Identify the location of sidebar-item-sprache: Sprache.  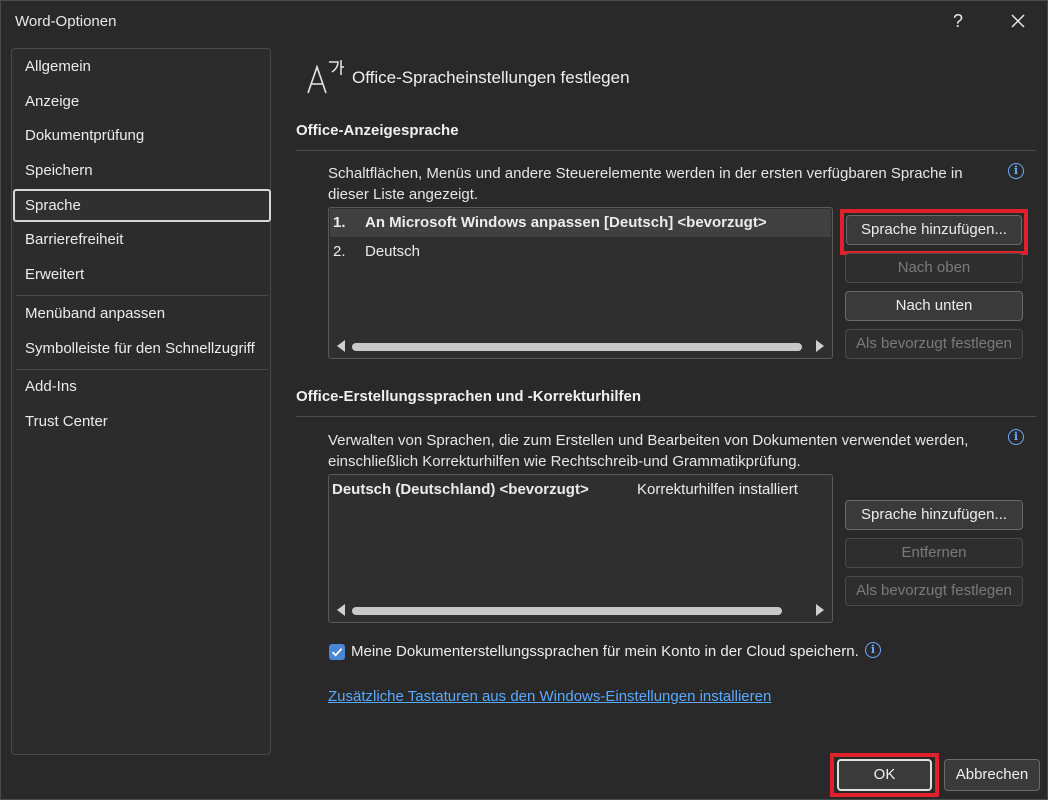
(142, 205).